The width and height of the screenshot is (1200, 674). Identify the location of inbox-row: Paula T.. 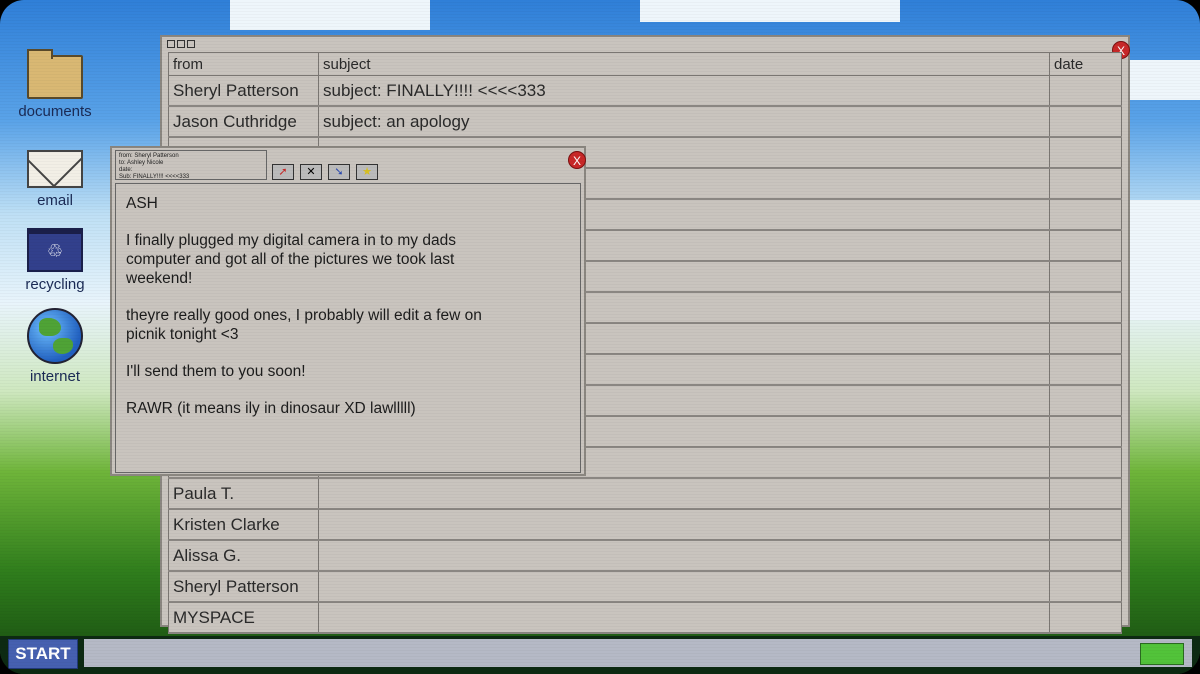
(645, 493).